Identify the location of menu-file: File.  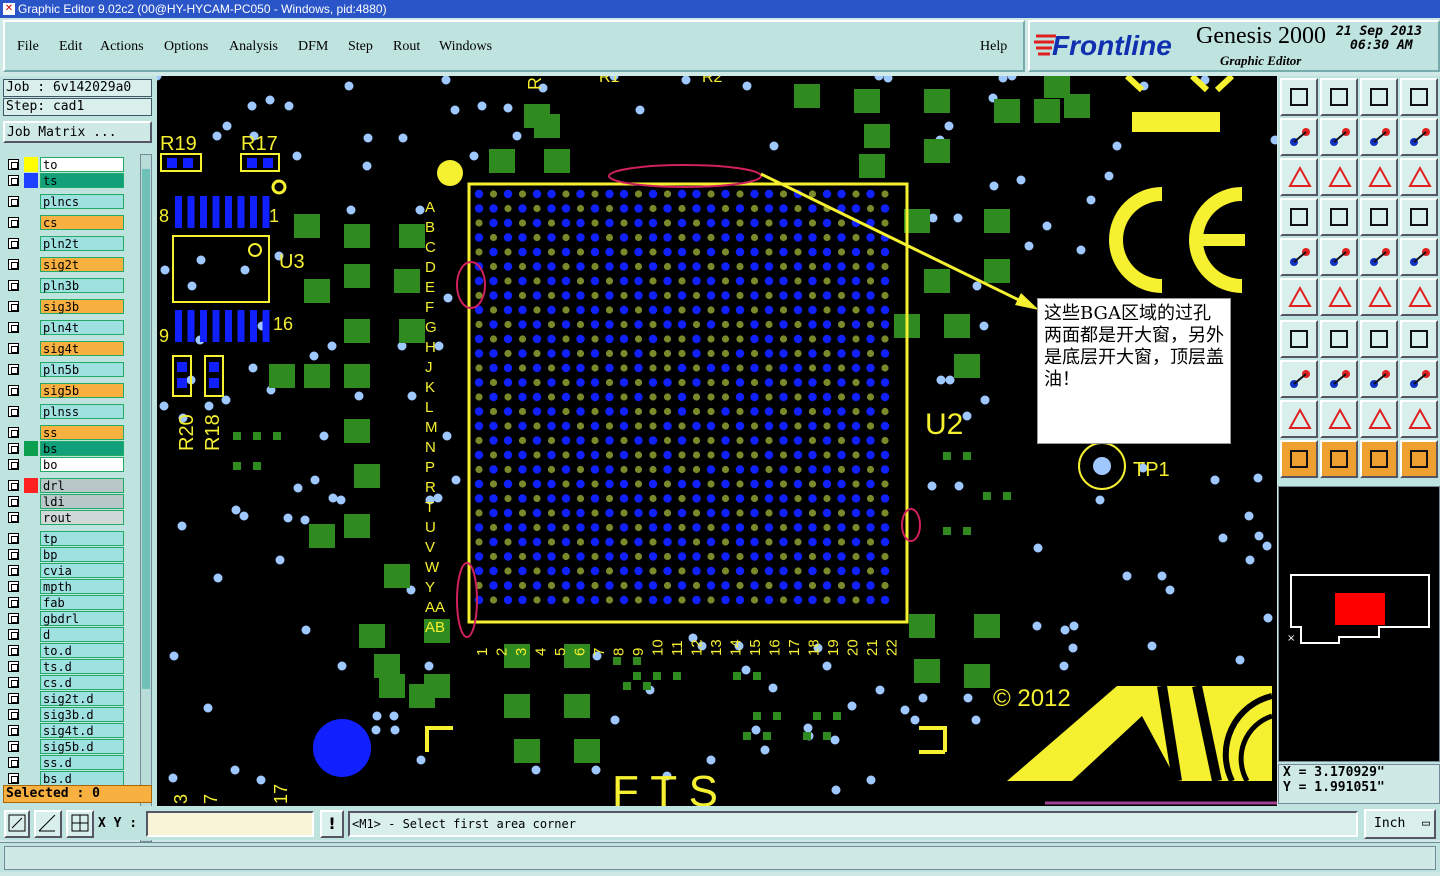
(28, 47).